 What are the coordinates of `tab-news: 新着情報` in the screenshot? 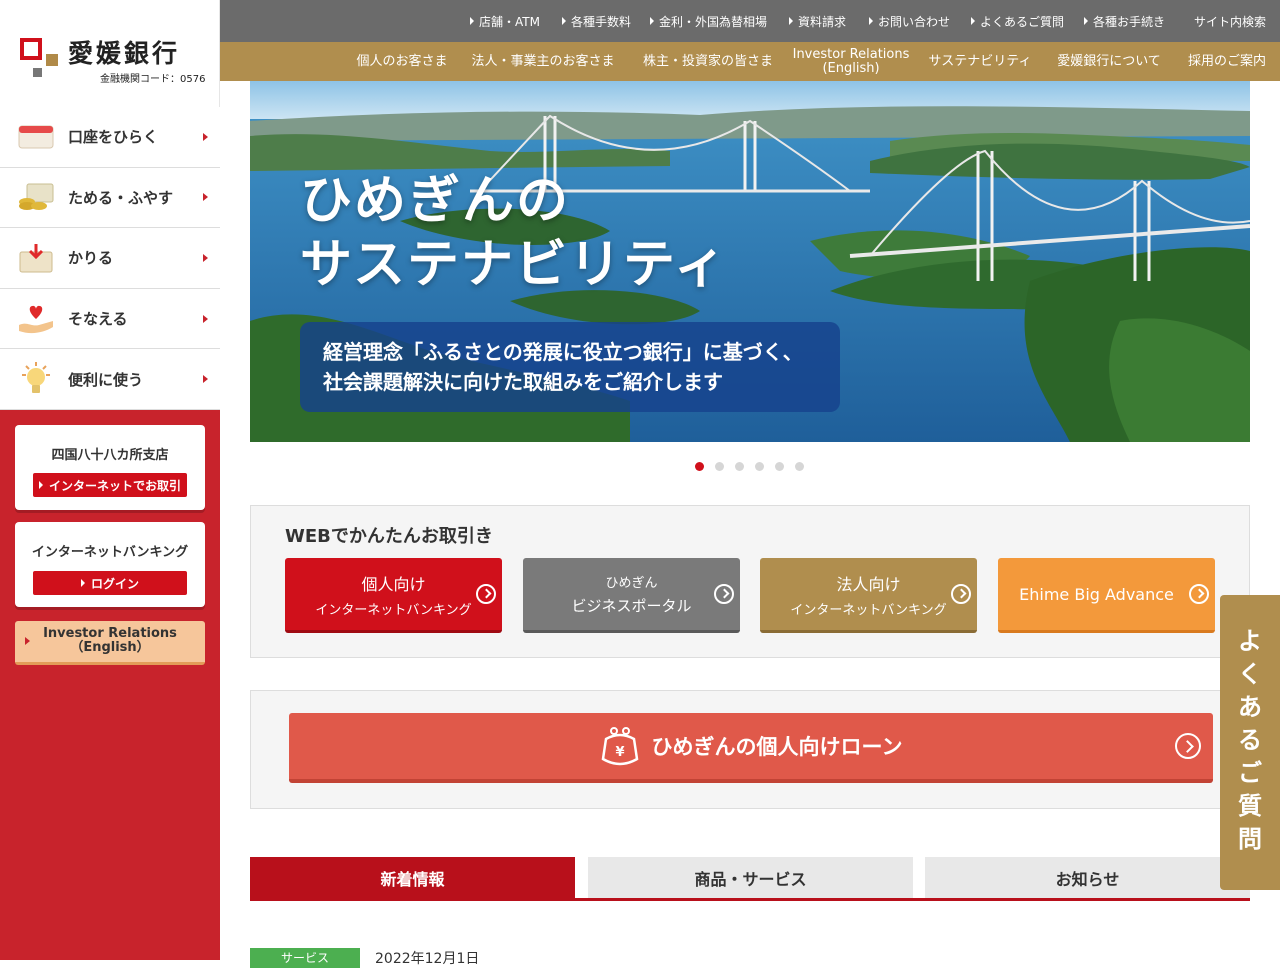 It's located at (412, 877).